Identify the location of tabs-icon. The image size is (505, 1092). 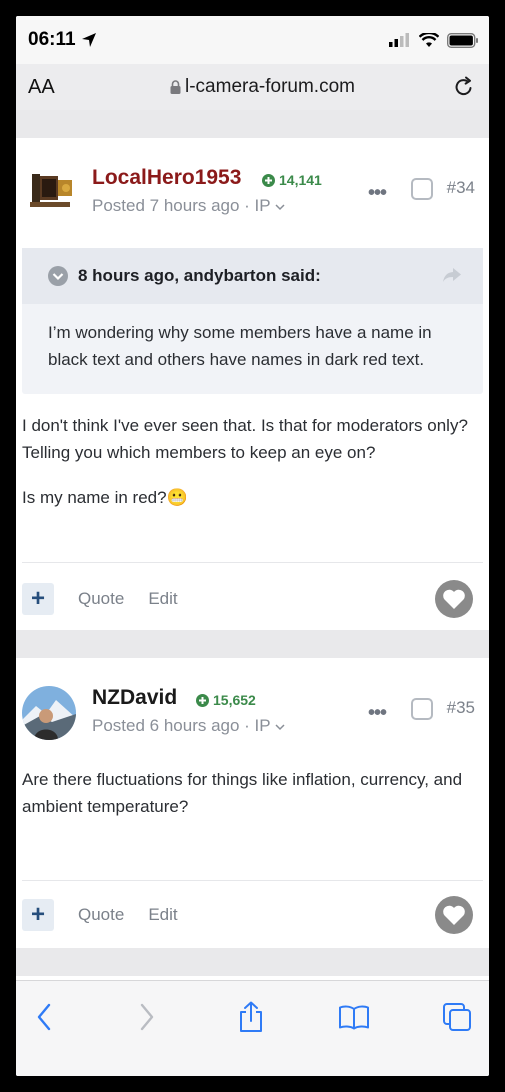
(457, 1017).